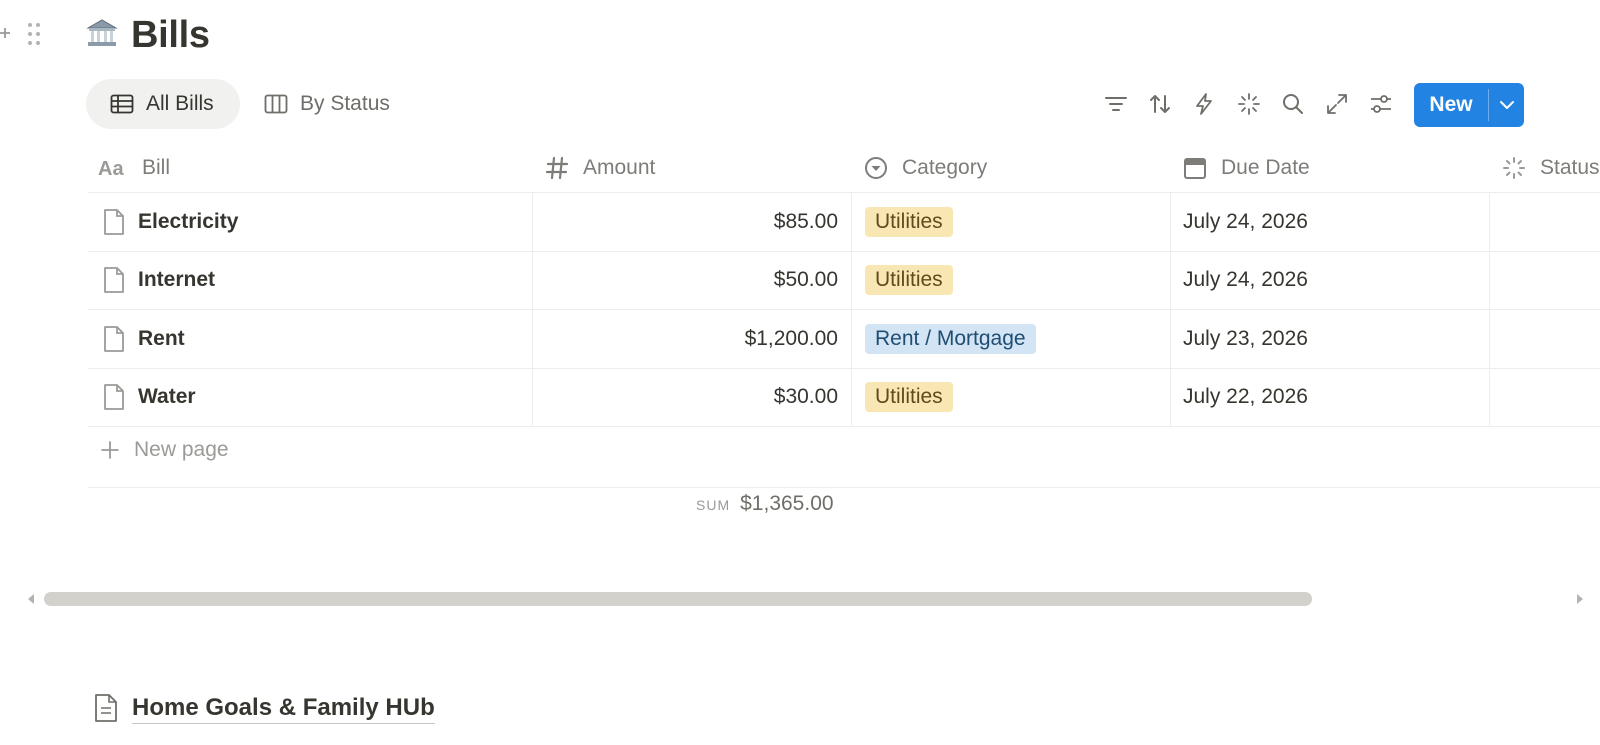 This screenshot has width=1600, height=745. What do you see at coordinates (713, 505) in the screenshot?
I see `sum-label: SUM` at bounding box center [713, 505].